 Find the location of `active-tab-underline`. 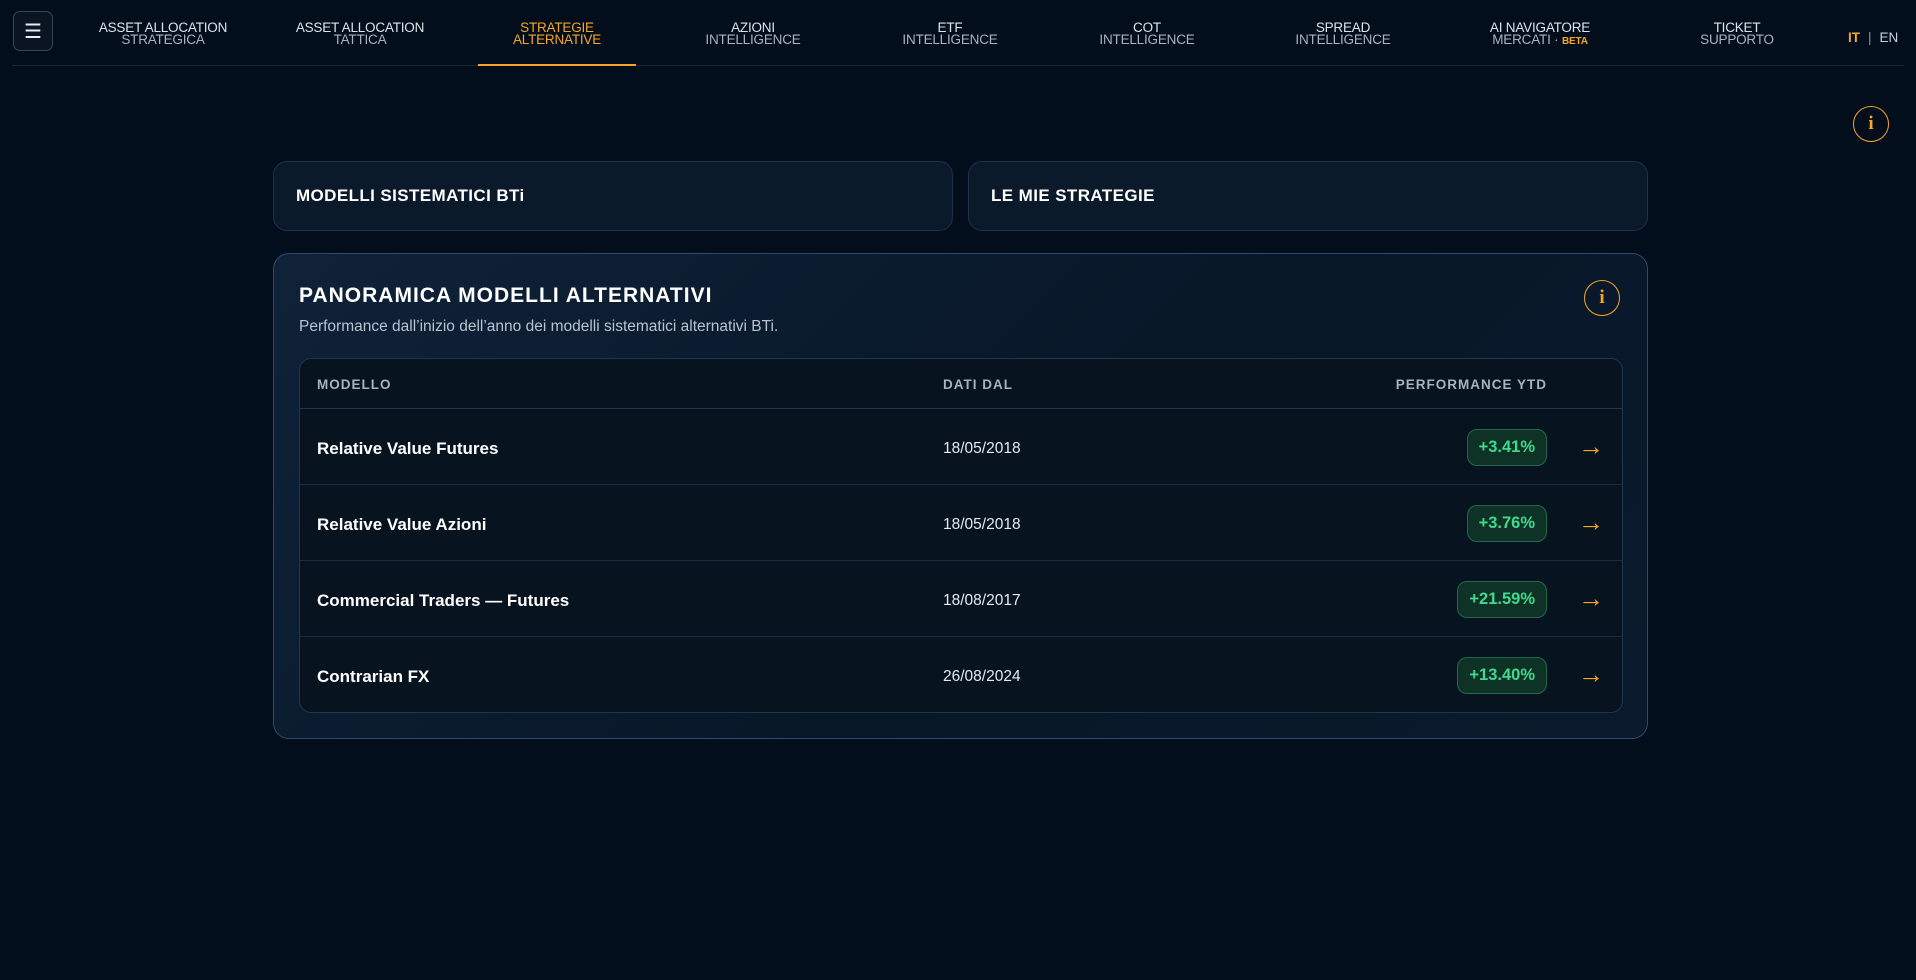

active-tab-underline is located at coordinates (557, 65).